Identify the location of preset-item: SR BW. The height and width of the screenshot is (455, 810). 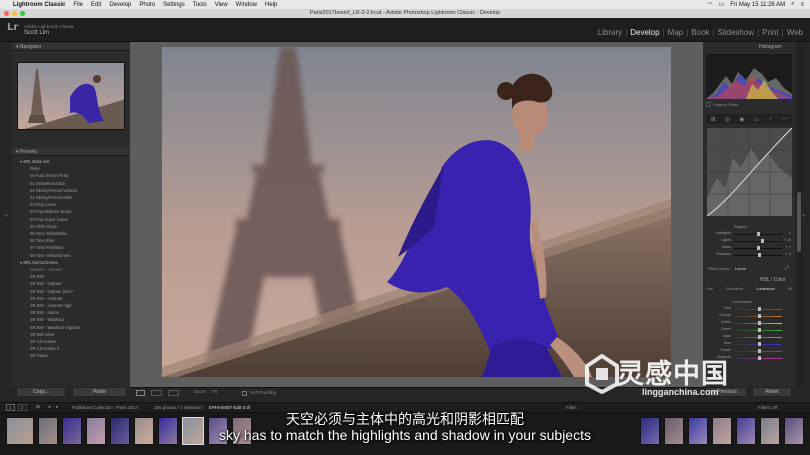
(72, 276).